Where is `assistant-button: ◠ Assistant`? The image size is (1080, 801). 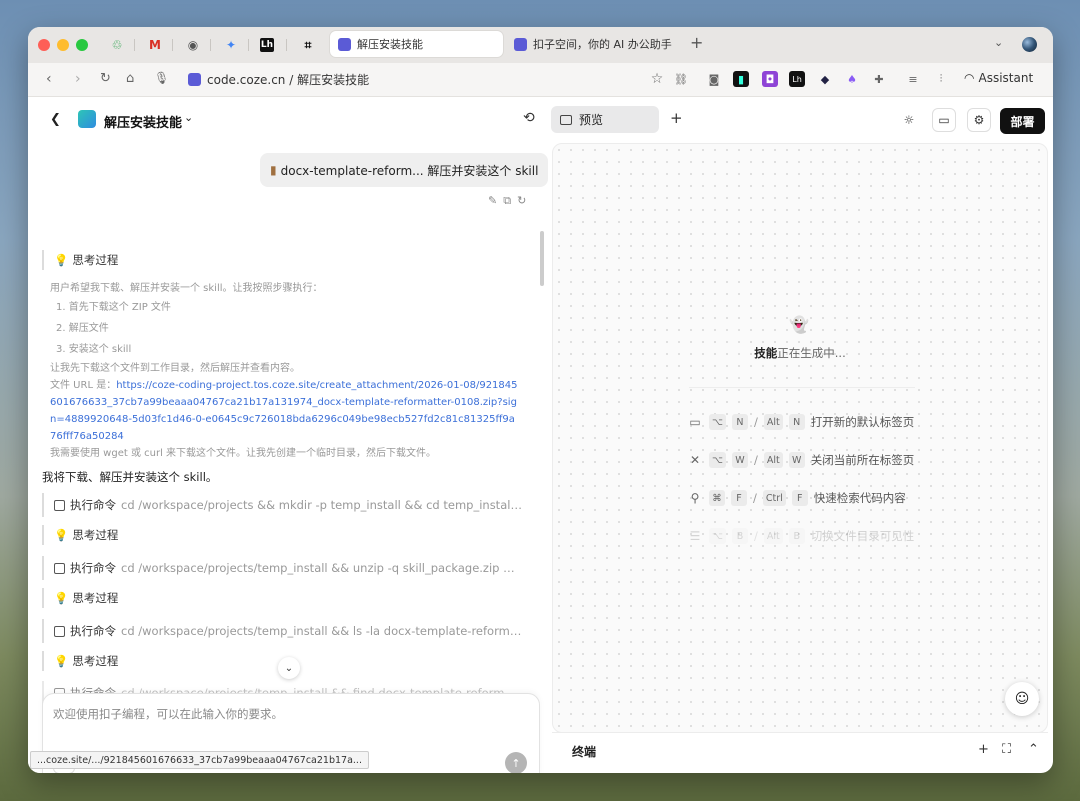
assistant-button: ◠ Assistant is located at coordinates (998, 78).